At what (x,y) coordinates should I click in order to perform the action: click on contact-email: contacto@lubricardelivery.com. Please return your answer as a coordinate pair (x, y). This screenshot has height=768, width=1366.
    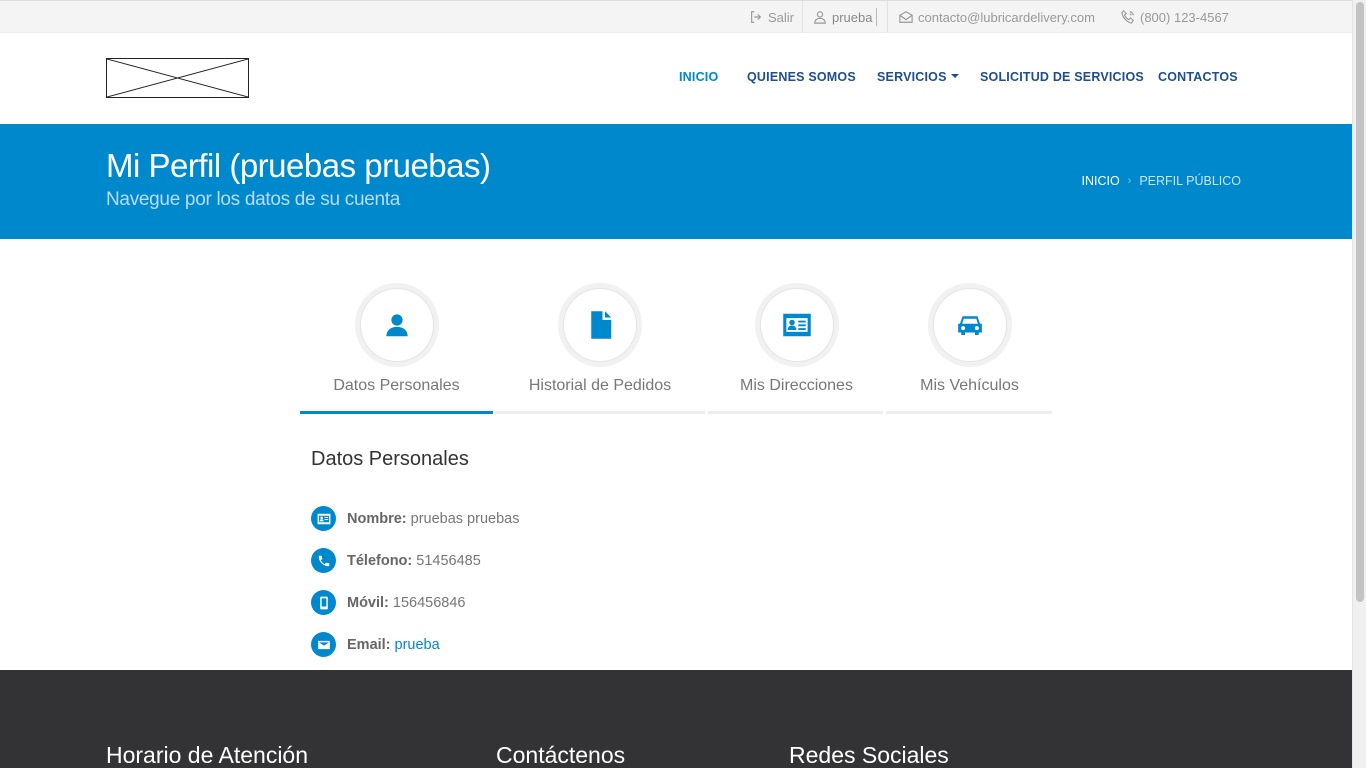
    Looking at the image, I should click on (997, 17).